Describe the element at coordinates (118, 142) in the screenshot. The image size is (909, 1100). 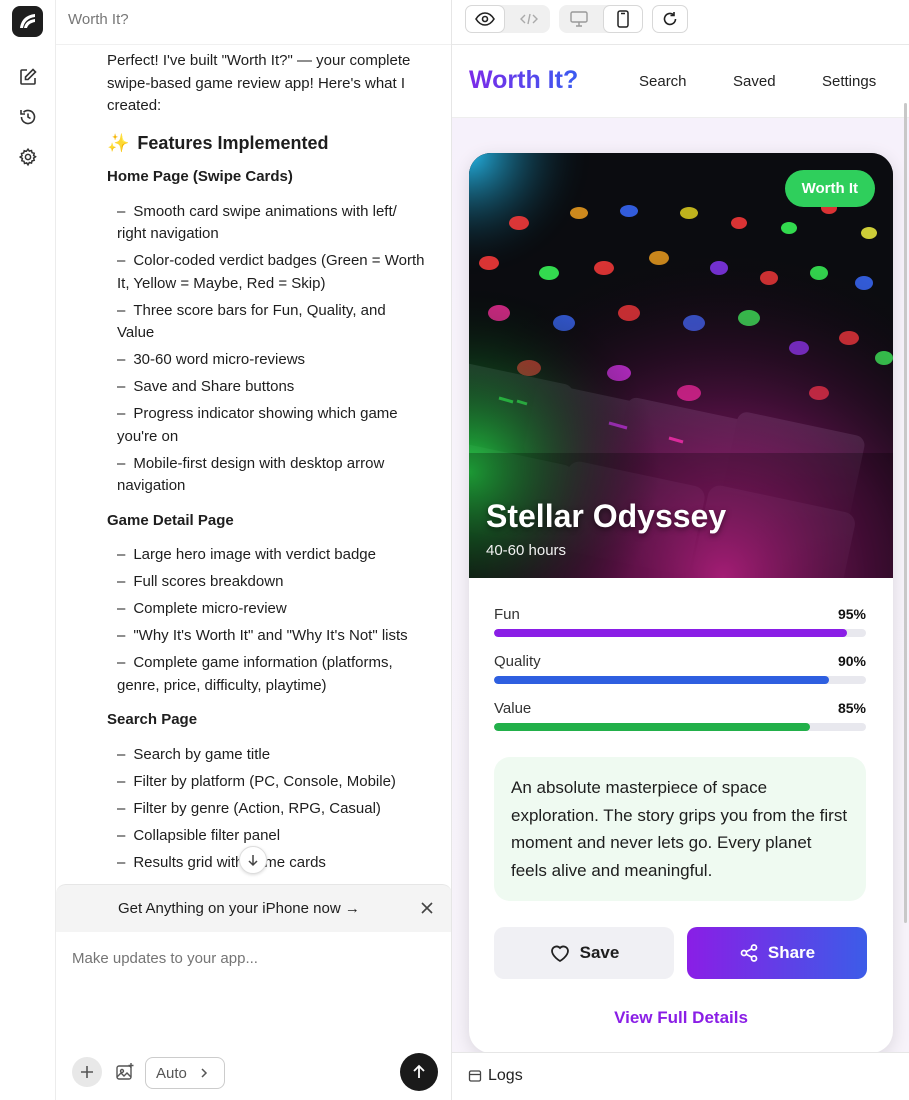
I see `sparkles-icon: ✨` at that location.